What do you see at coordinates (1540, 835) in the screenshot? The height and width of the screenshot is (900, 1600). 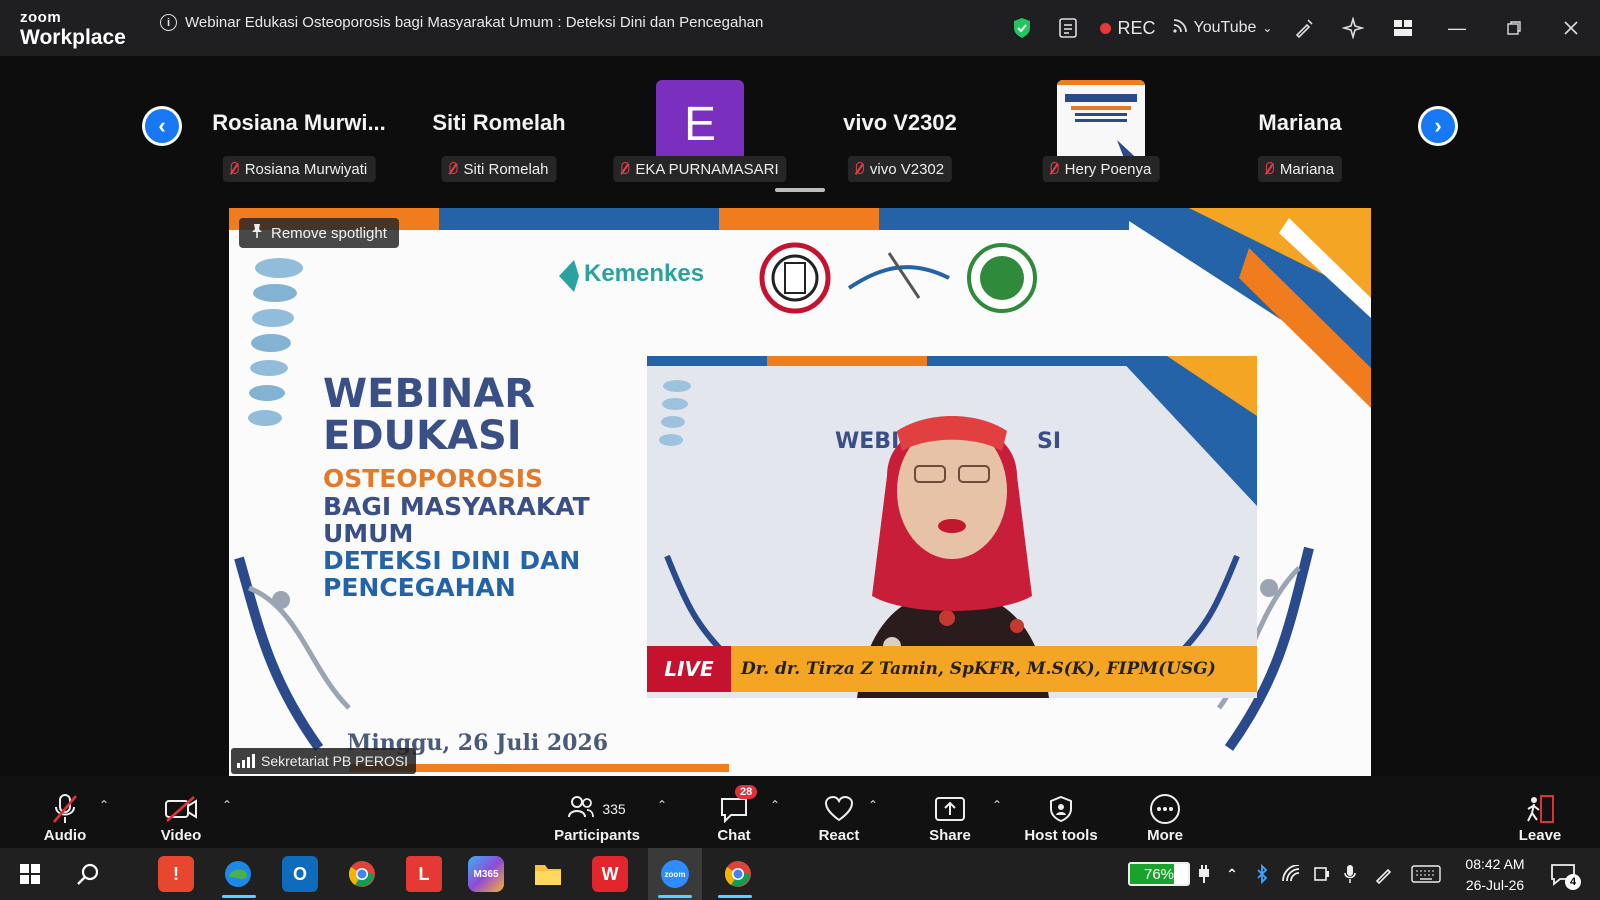 I see `leave-label: Leave` at bounding box center [1540, 835].